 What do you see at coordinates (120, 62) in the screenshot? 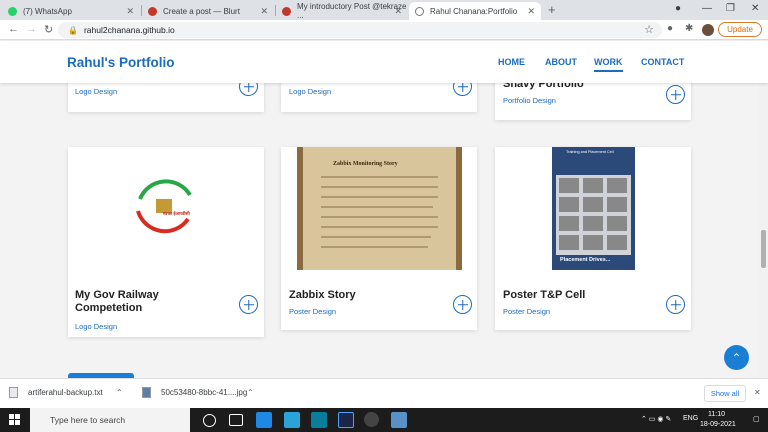
I see `site-logo: Rahul's Portfolio` at bounding box center [120, 62].